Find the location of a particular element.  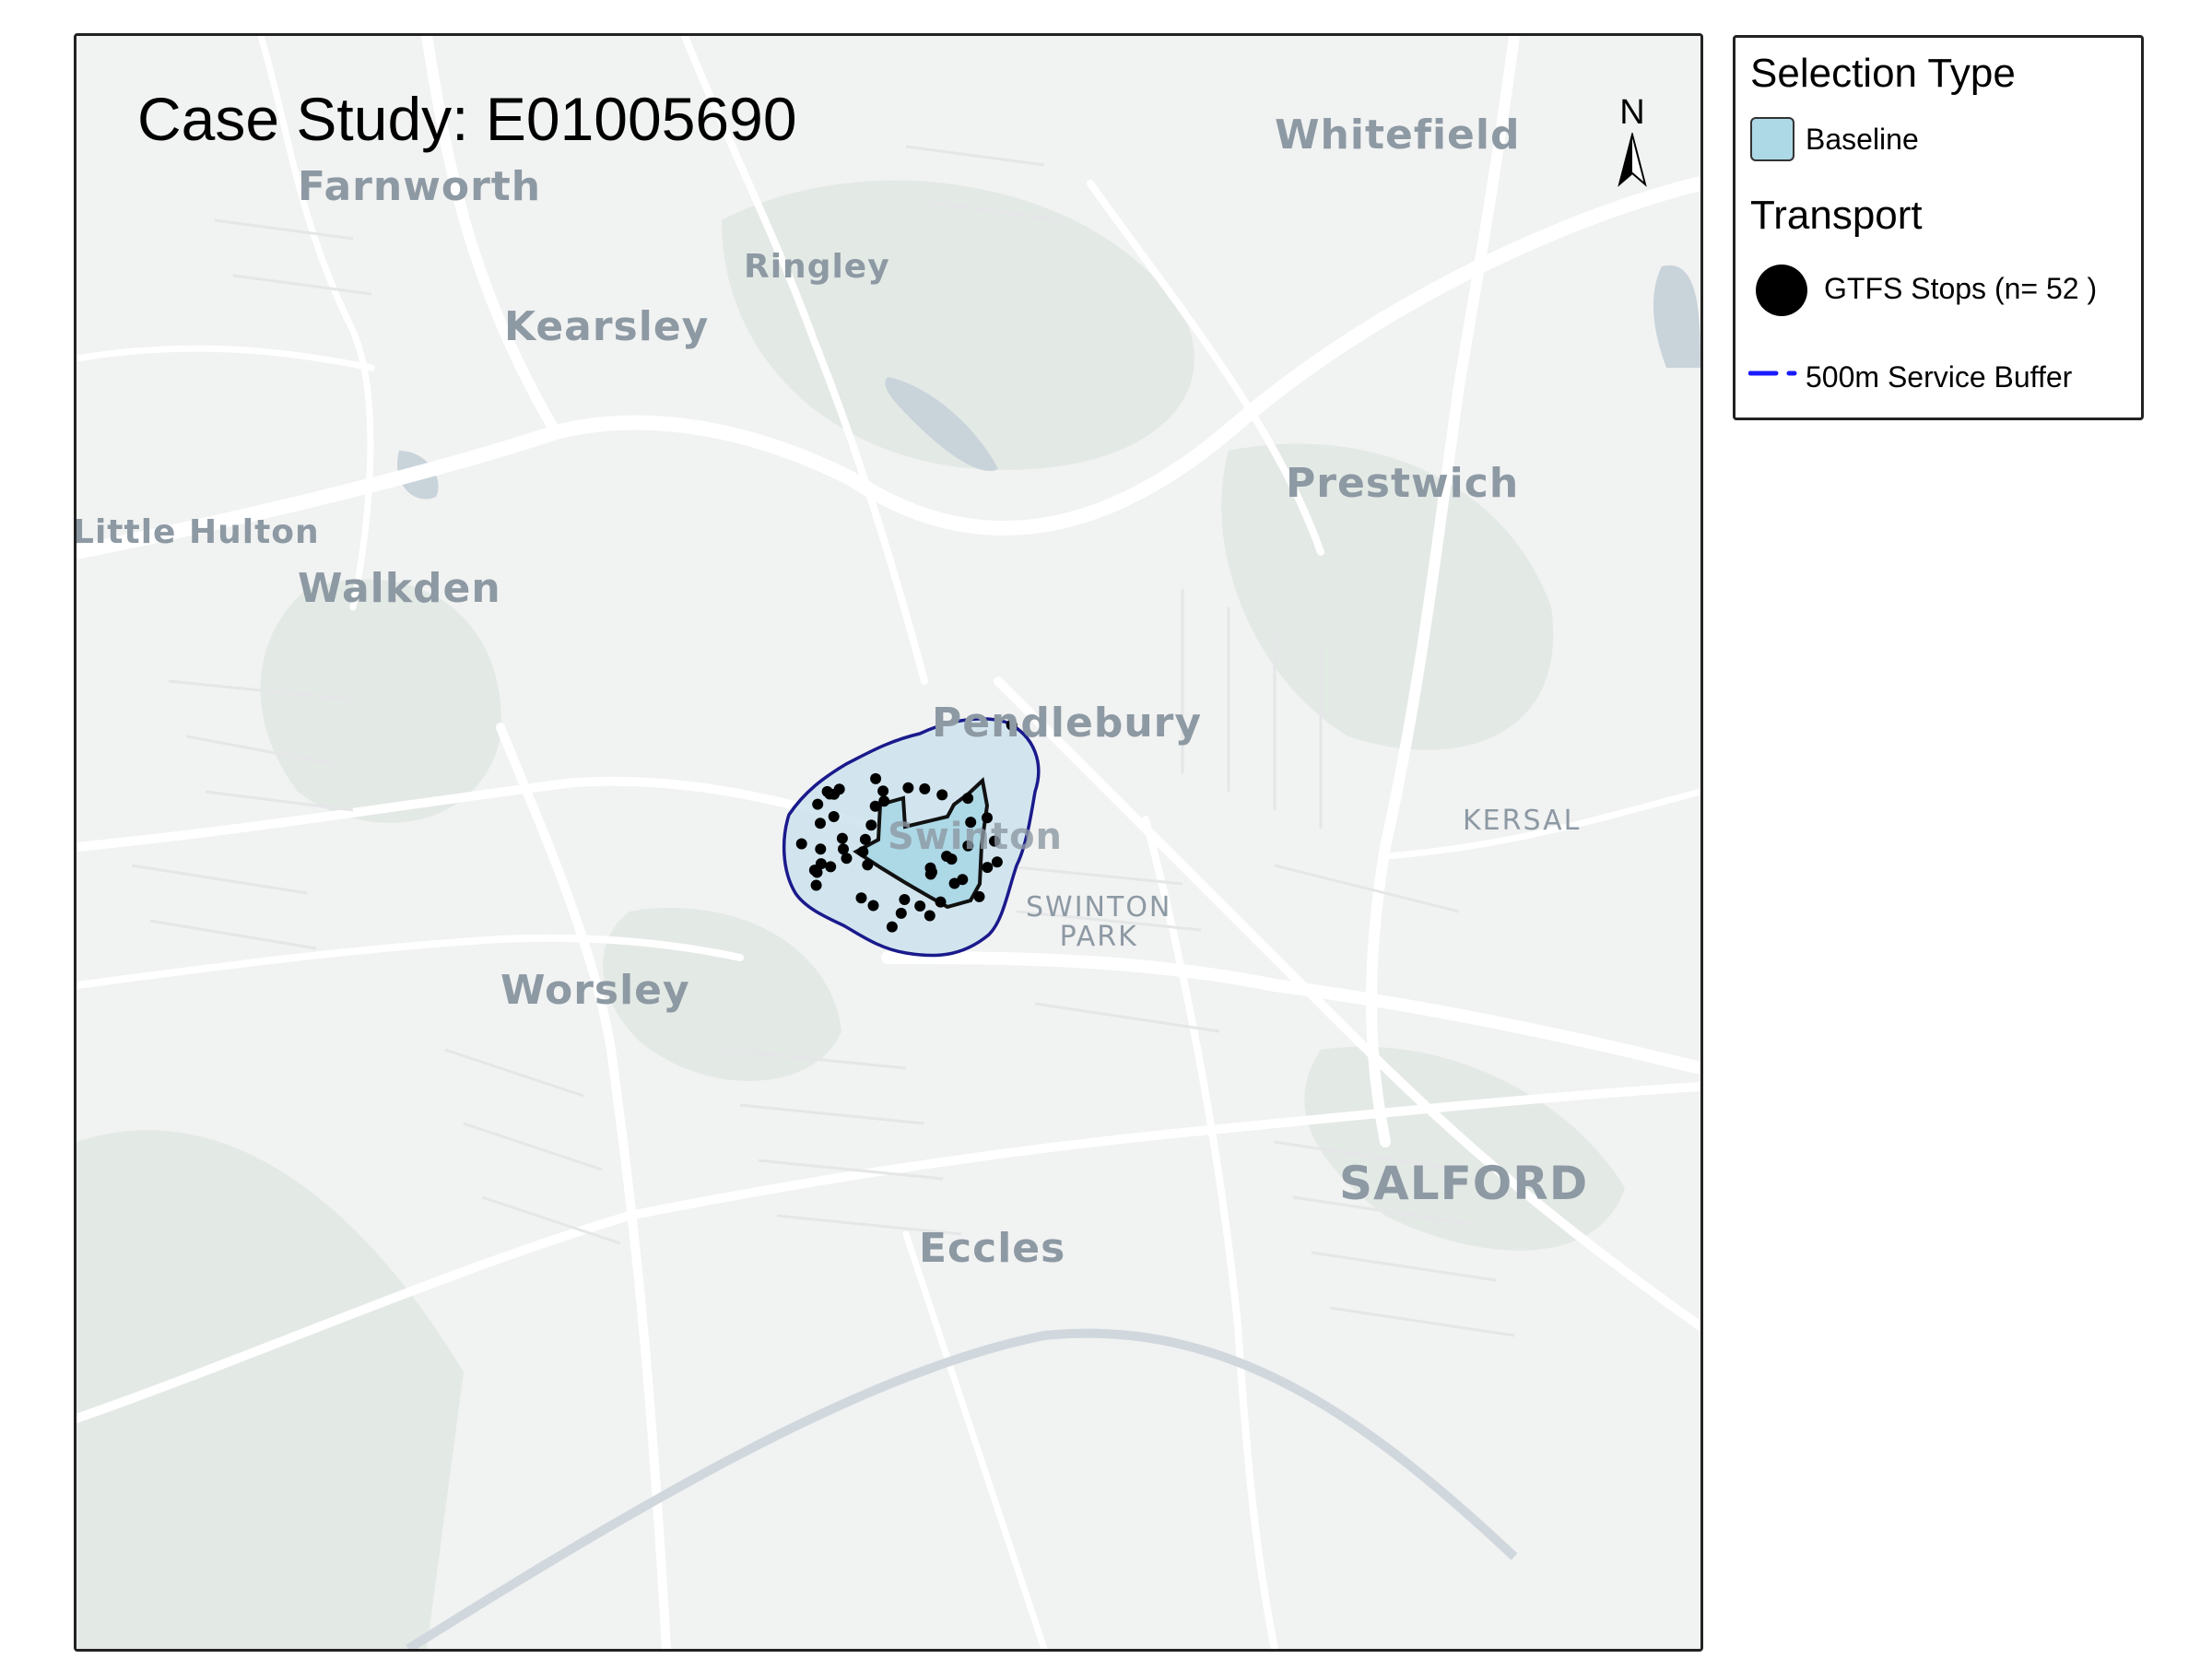

place-label-kersal: KERSAL is located at coordinates (1522, 821).